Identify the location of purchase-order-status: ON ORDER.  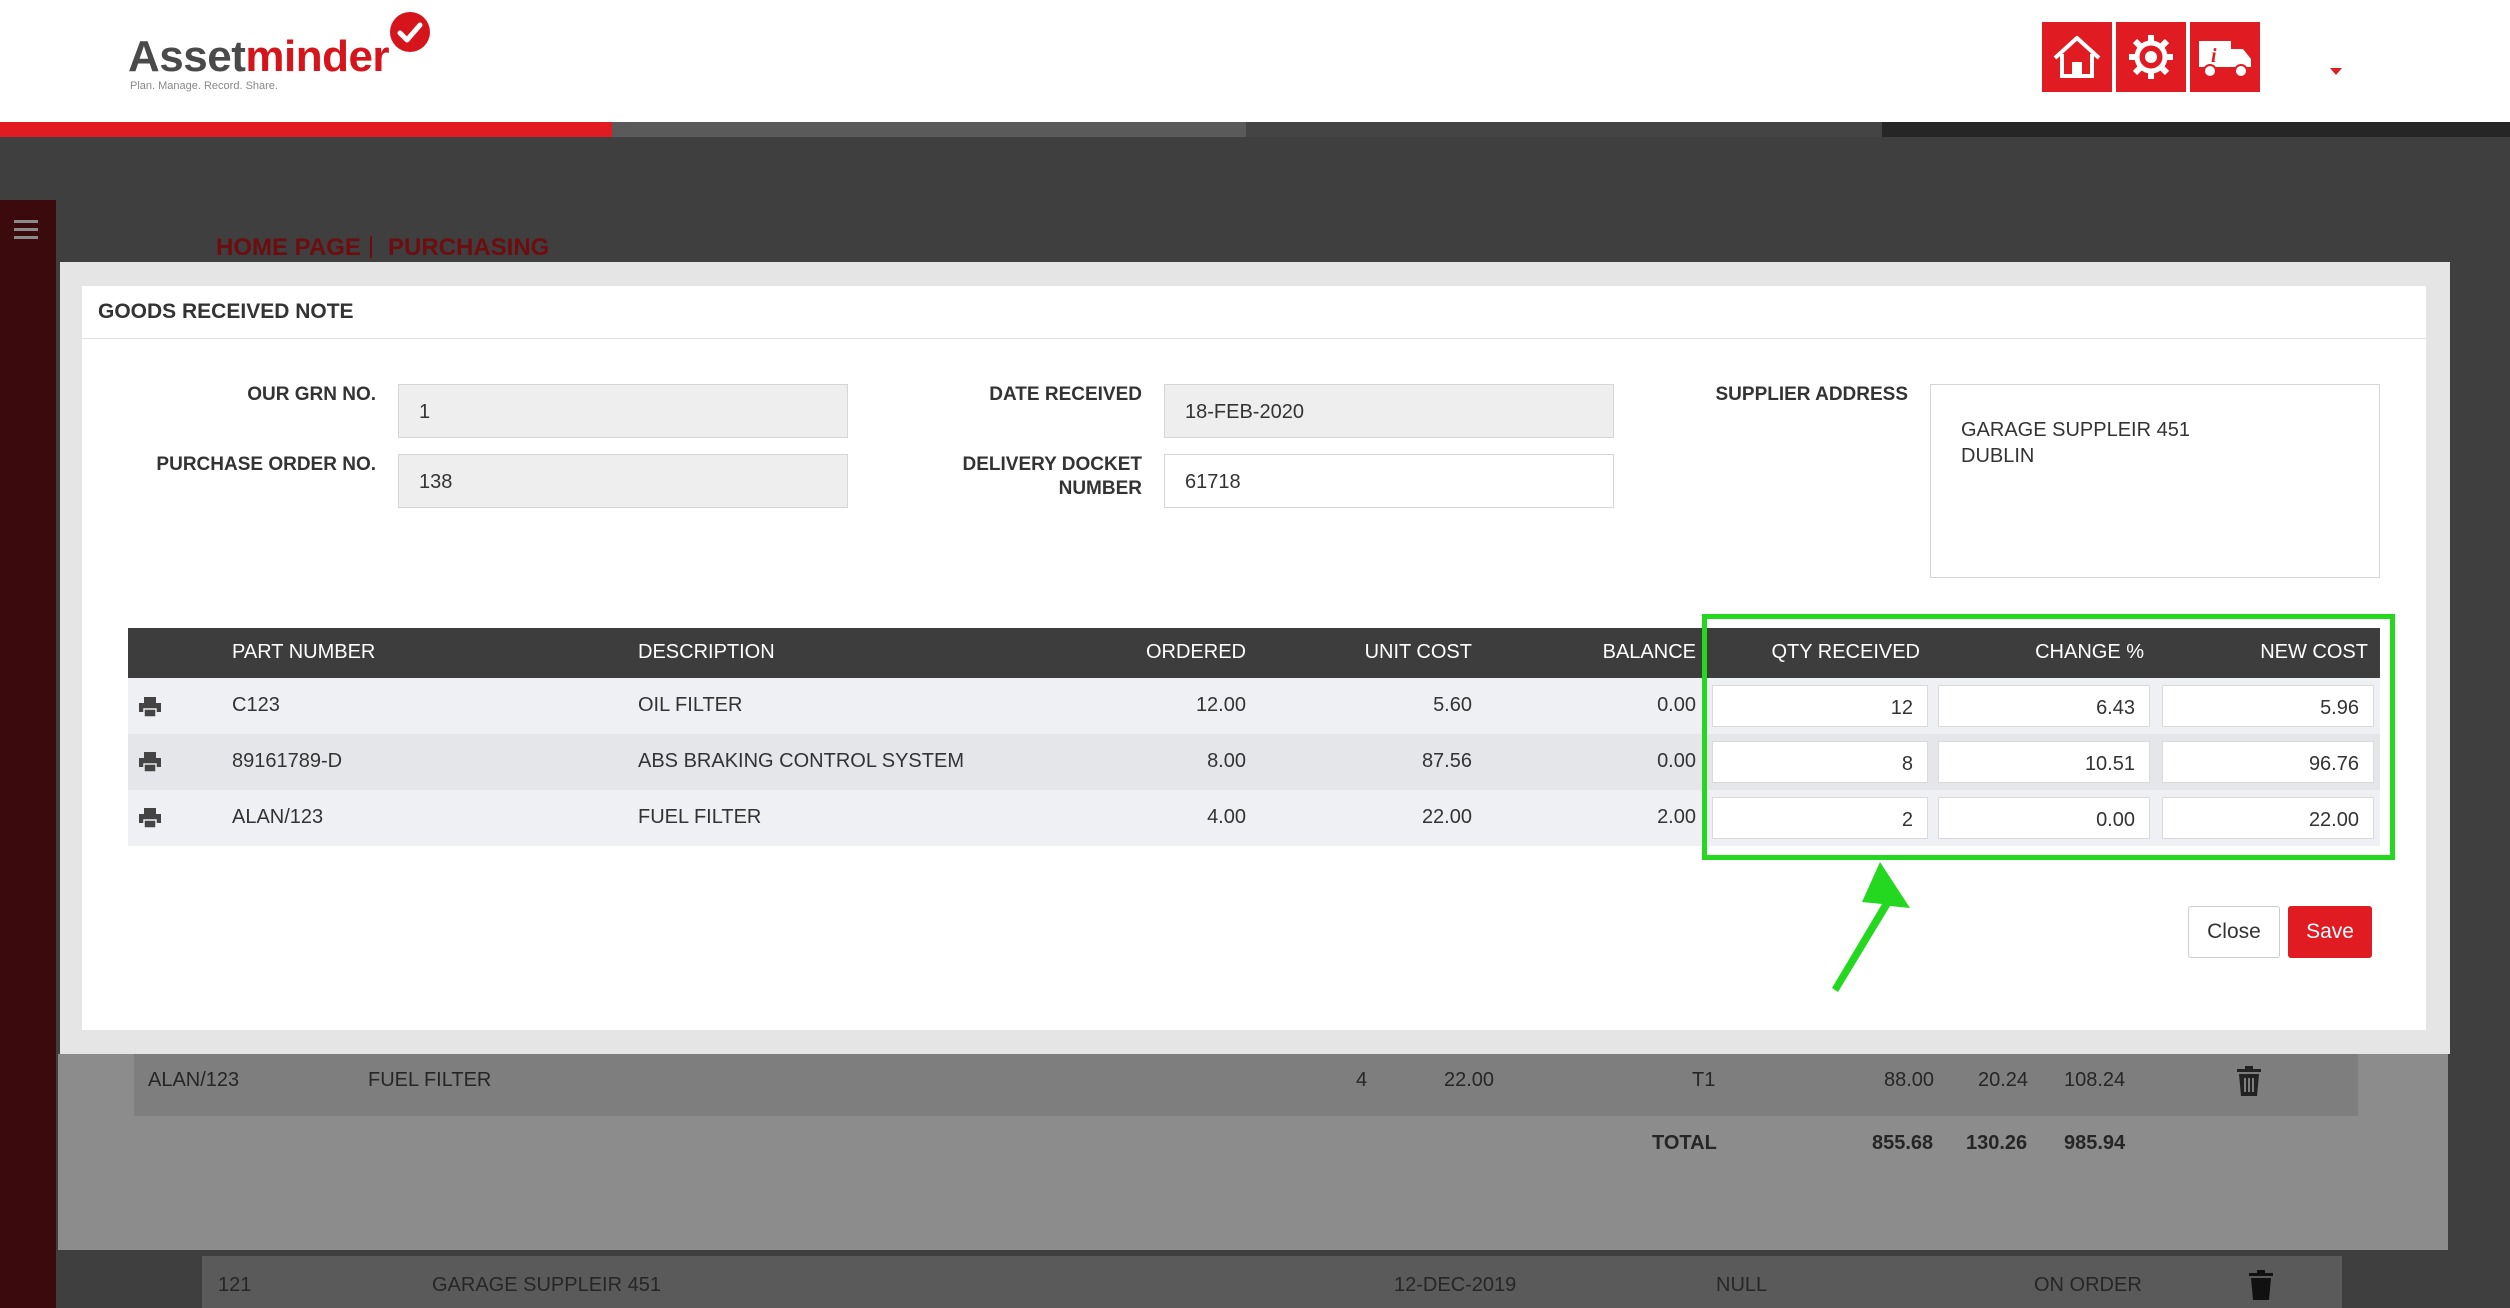
(2088, 1285).